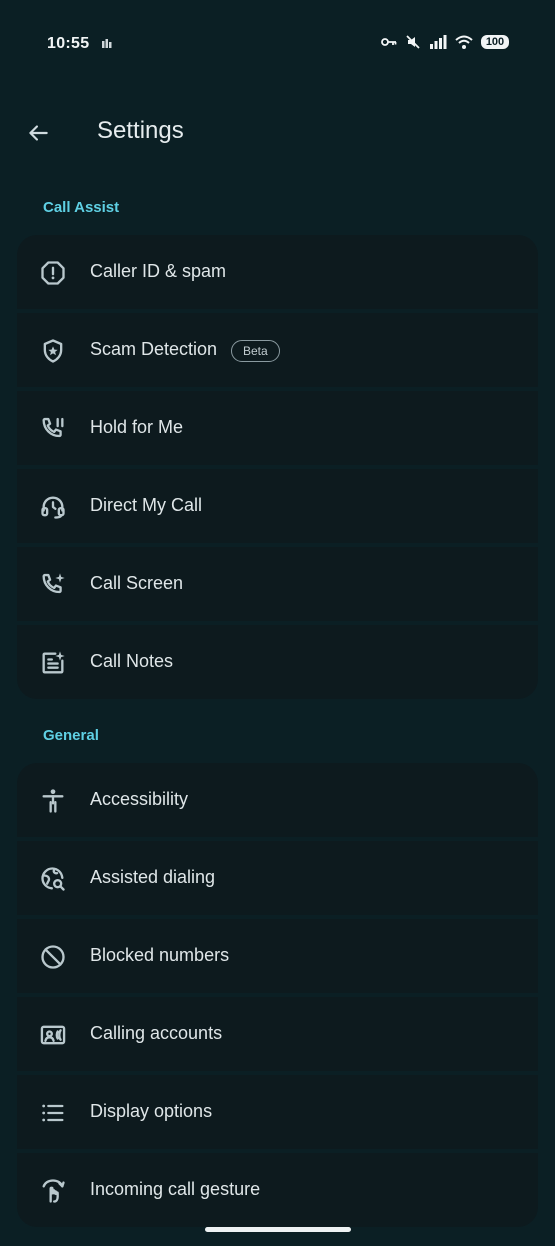 The image size is (555, 1246). What do you see at coordinates (71, 735) in the screenshot?
I see `section-header-general: General` at bounding box center [71, 735].